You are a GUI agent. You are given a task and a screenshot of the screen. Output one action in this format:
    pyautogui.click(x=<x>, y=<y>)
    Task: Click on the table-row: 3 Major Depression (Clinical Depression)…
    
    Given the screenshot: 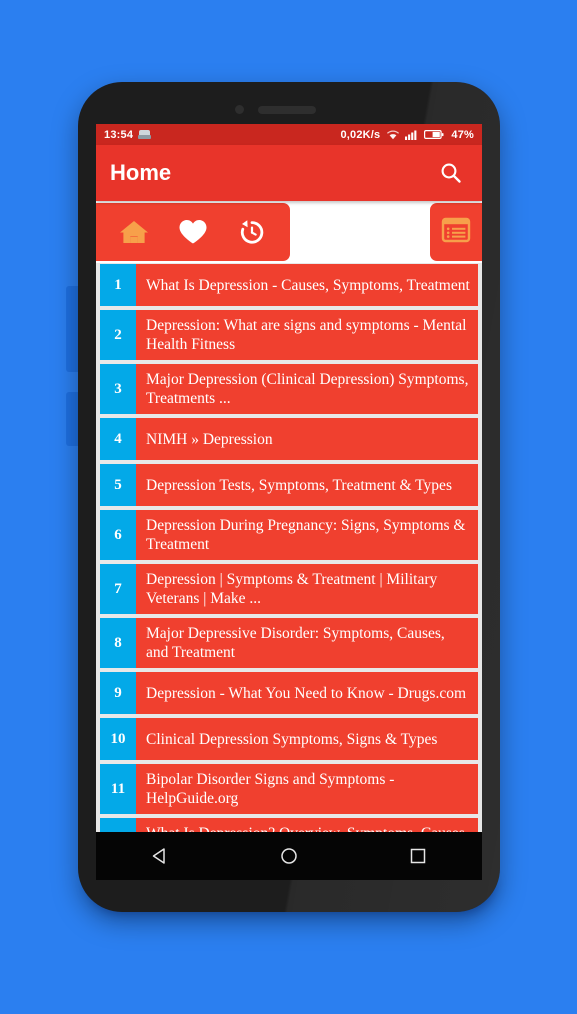 What is the action you would take?
    pyautogui.click(x=289, y=389)
    